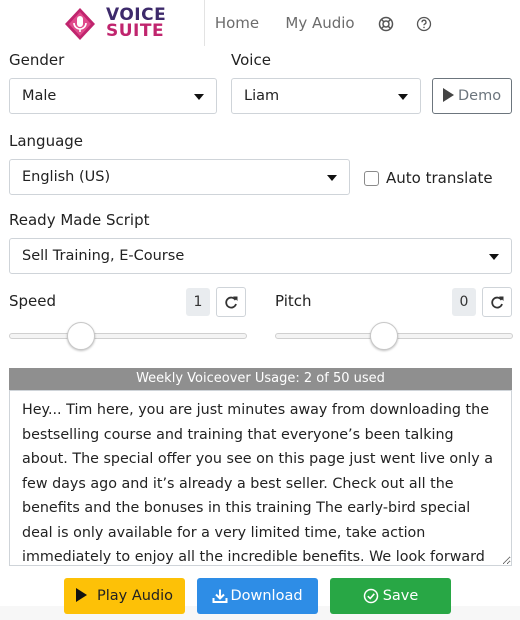 This screenshot has width=520, height=620. I want to click on gender-select: Male, so click(113, 96).